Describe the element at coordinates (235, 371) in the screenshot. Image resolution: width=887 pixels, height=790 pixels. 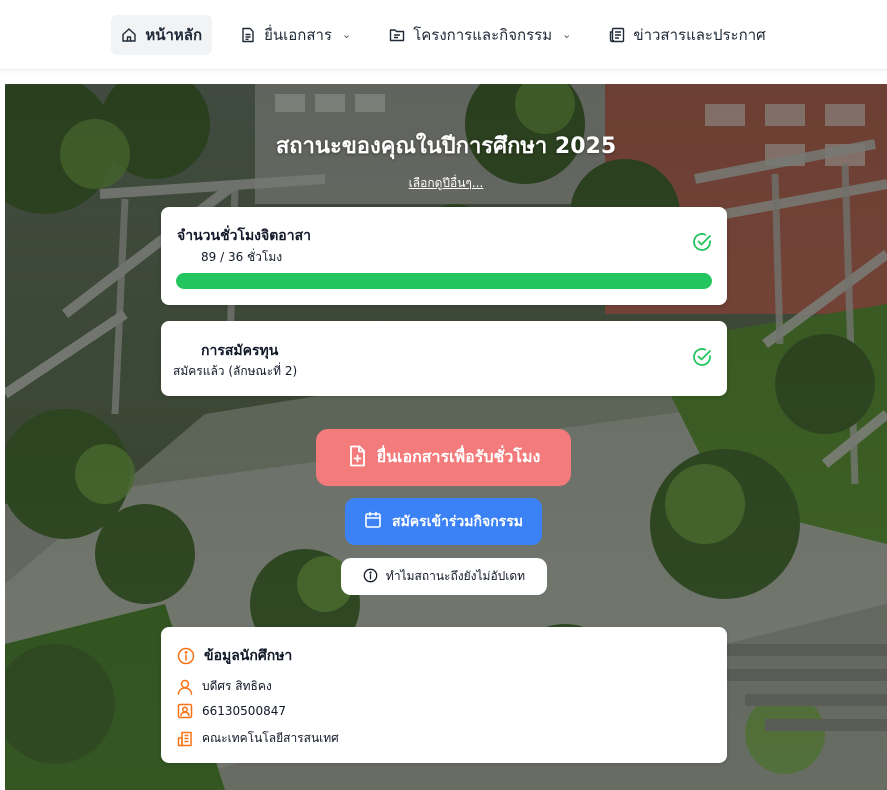
I see `scholarship-status: สมัครแล้ว (ลักษณะที่ 2)` at that location.